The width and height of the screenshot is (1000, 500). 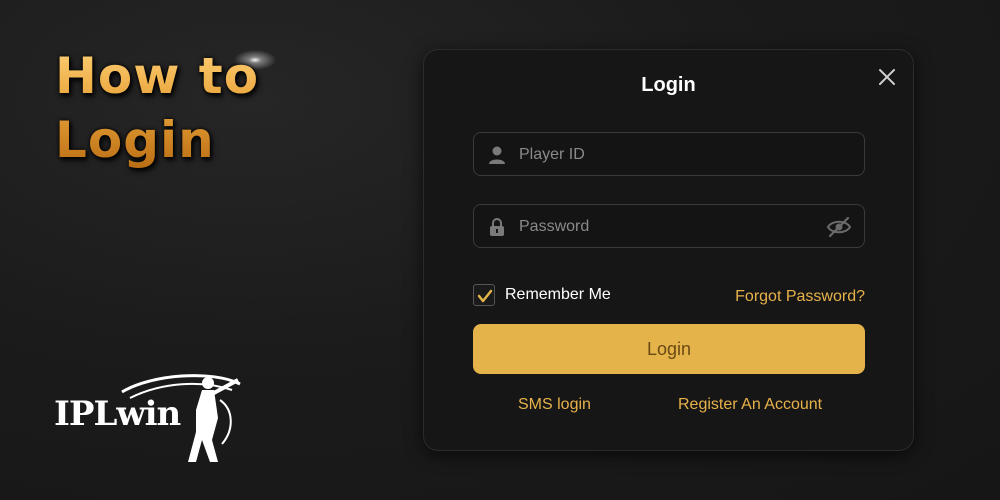 I want to click on headline-line-1: How to, so click(x=157, y=76).